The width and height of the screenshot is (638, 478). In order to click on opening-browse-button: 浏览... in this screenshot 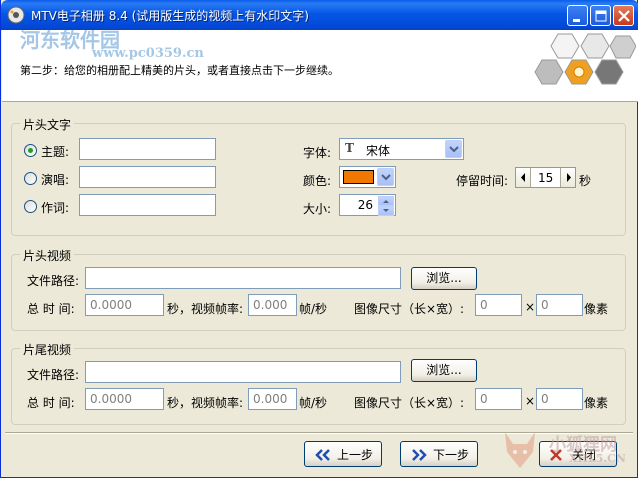, I will do `click(444, 278)`.